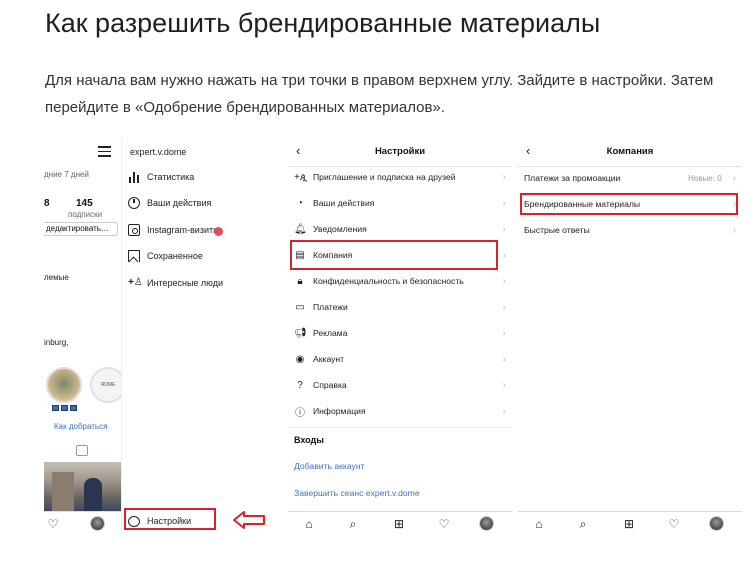  I want to click on settings-item-ads: 📢︎ Реклама ›, so click(400, 333).